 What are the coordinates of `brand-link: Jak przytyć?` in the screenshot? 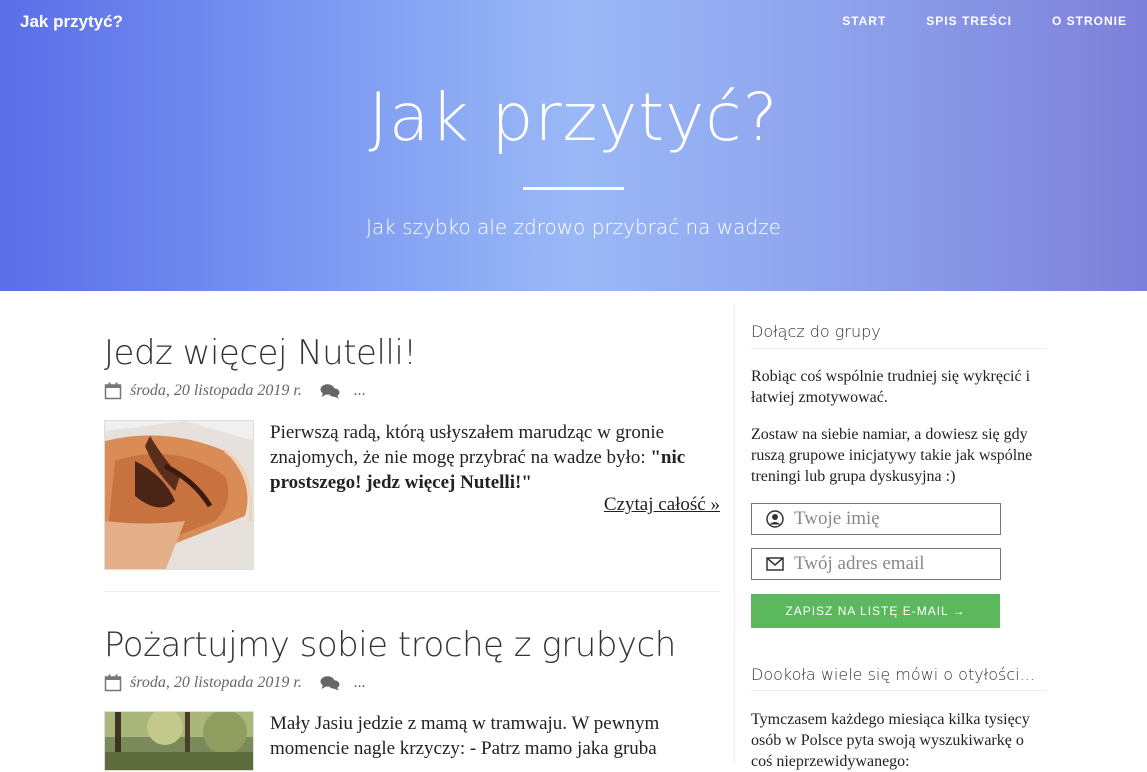 It's located at (71, 22).